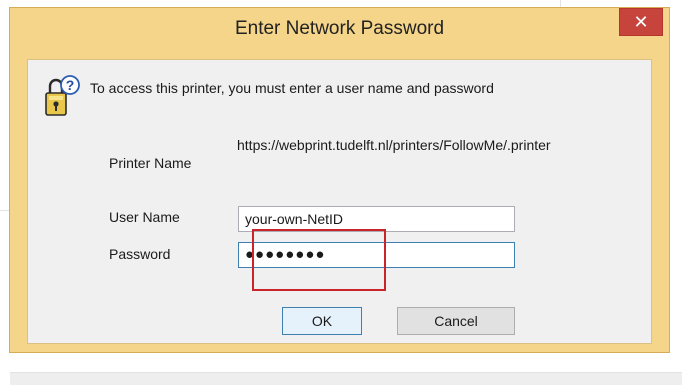  I want to click on close-icon: ✕, so click(641, 22).